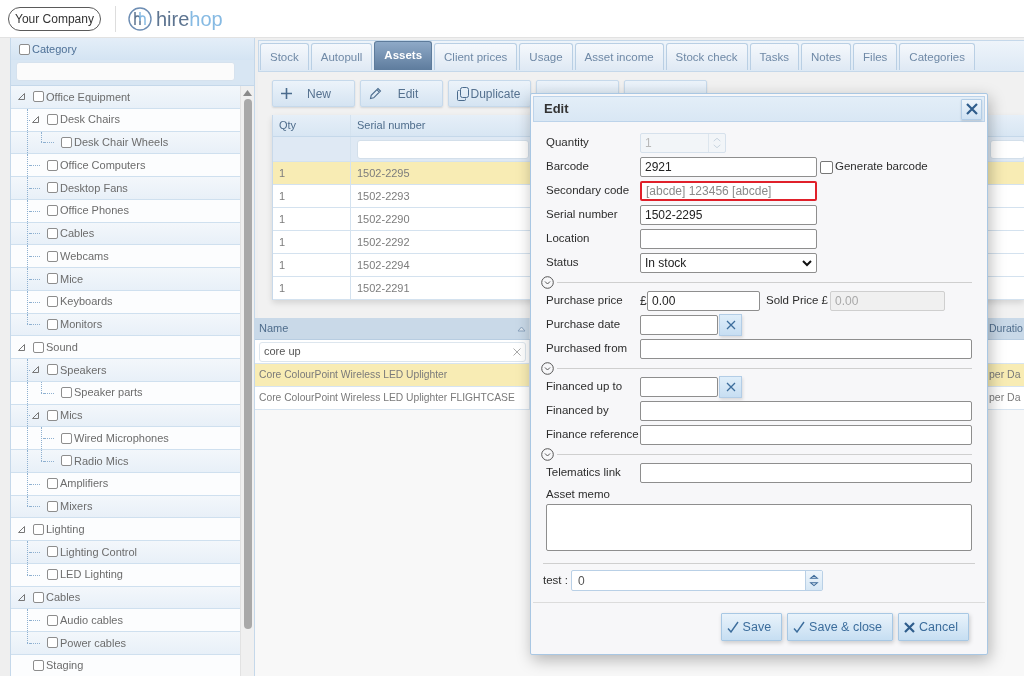 This screenshot has height=676, width=1024. I want to click on field-label: Serial number, so click(582, 215).